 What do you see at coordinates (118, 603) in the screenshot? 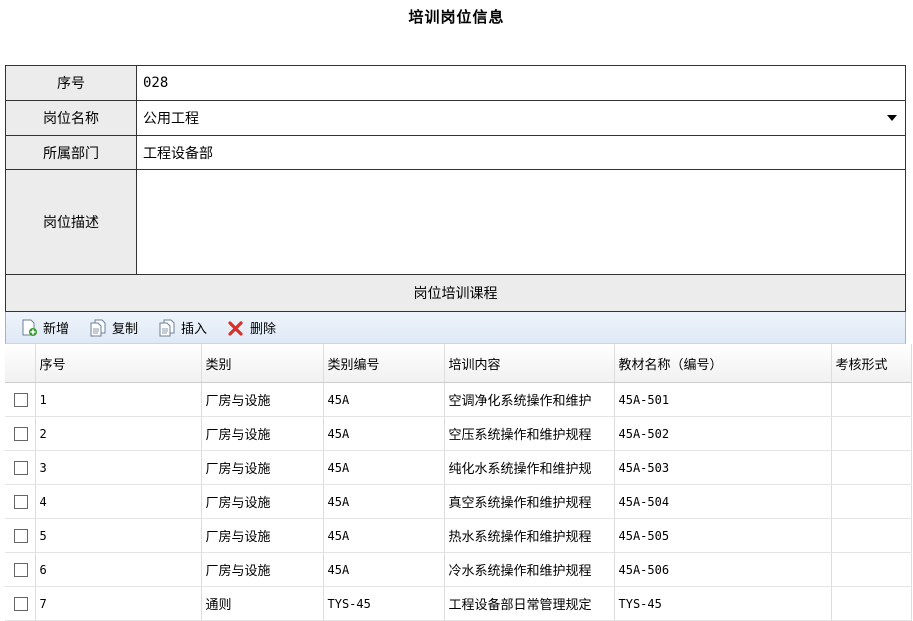
I see `cell-seq: 7` at bounding box center [118, 603].